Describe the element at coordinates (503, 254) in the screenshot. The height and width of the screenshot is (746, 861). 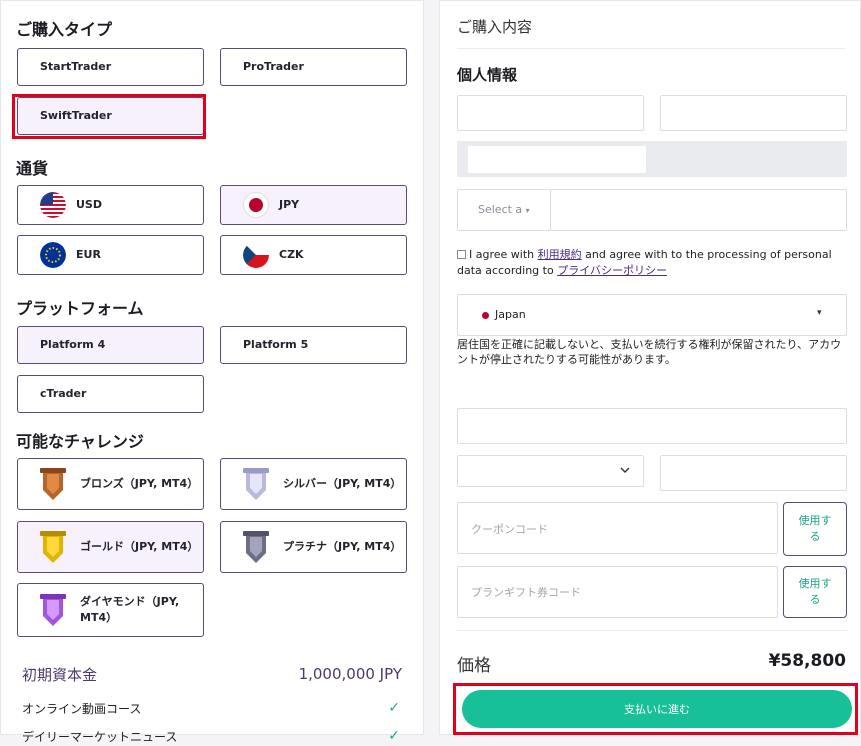
I see `agree-pre: I agree with` at that location.